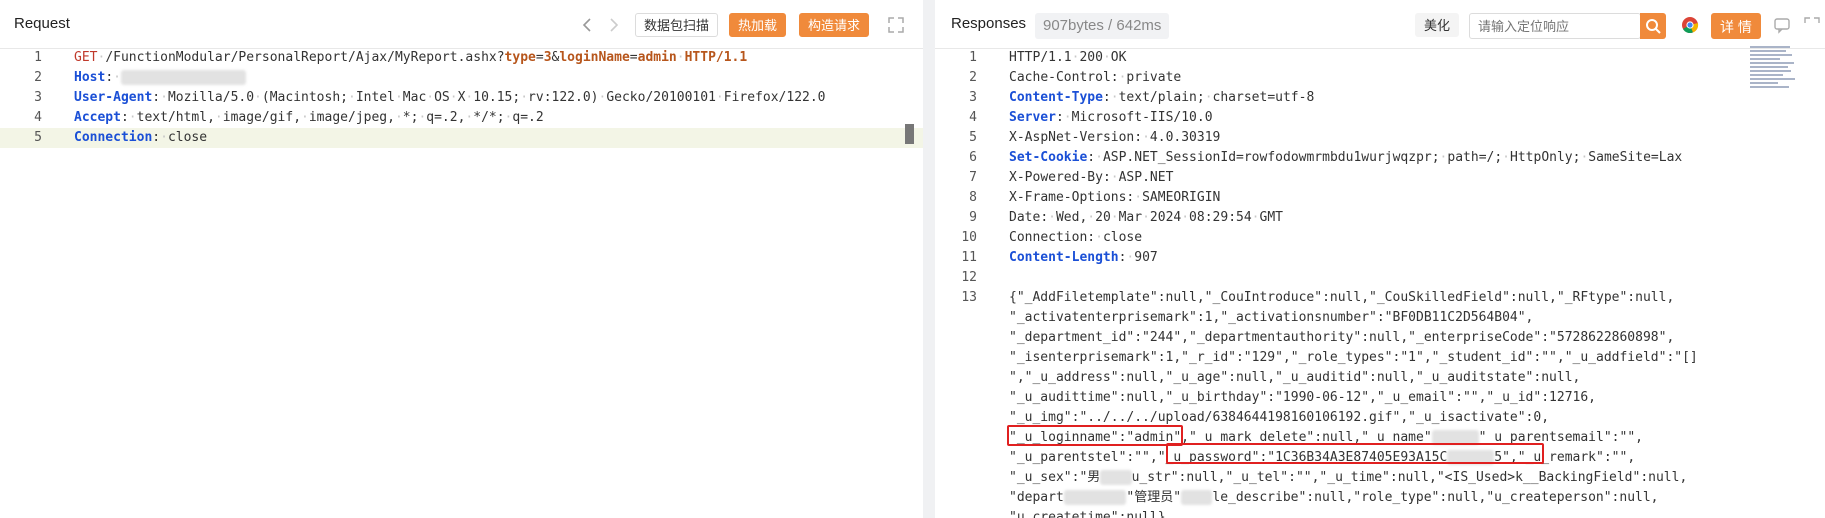  What do you see at coordinates (973, 157) in the screenshot?
I see `line-number: 6` at bounding box center [973, 157].